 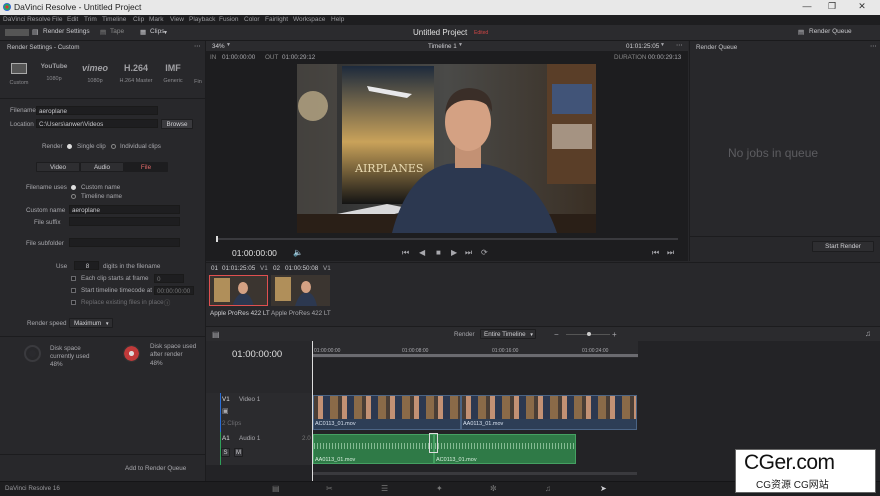 I want to click on file-suffix-input, so click(x=124, y=221).